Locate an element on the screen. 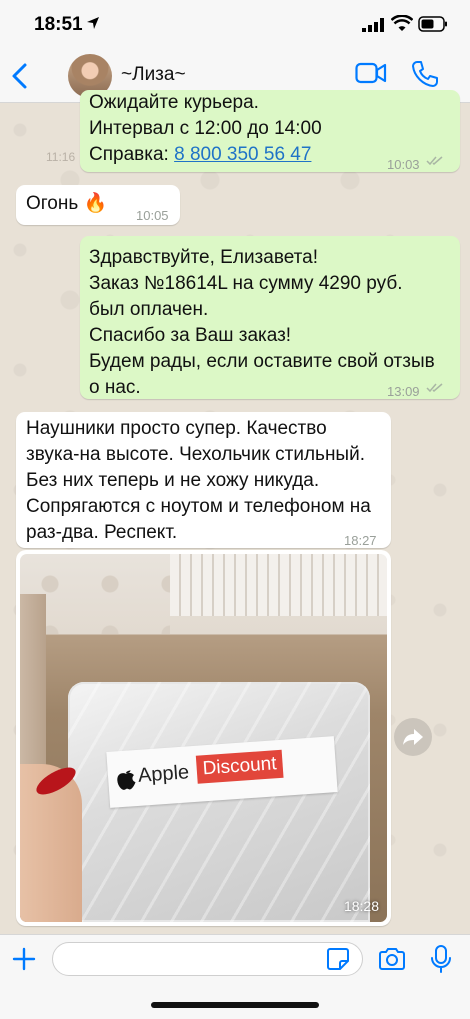 This screenshot has width=470, height=1019. message-line: раз-два. Респект. is located at coordinates (102, 532).